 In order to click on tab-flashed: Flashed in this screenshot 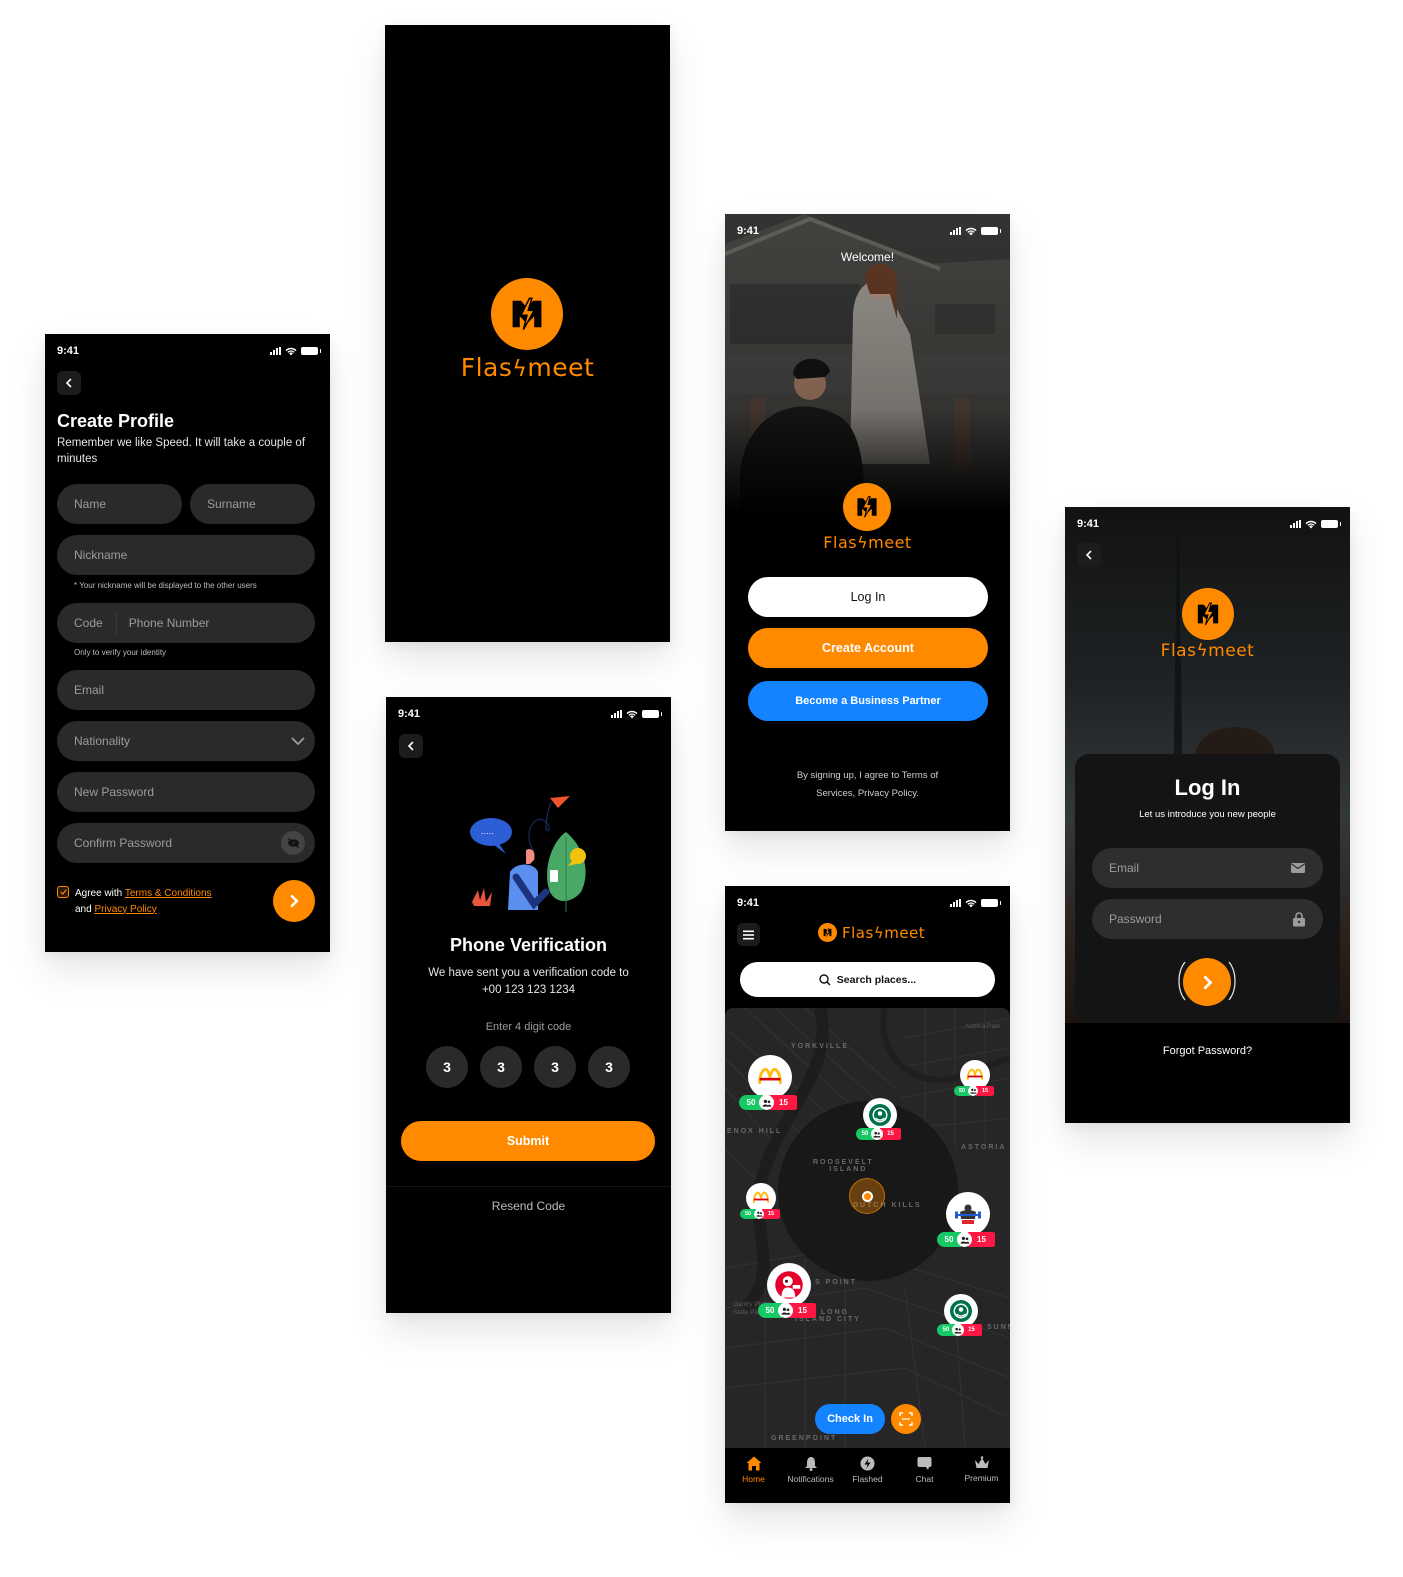, I will do `click(868, 1479)`.